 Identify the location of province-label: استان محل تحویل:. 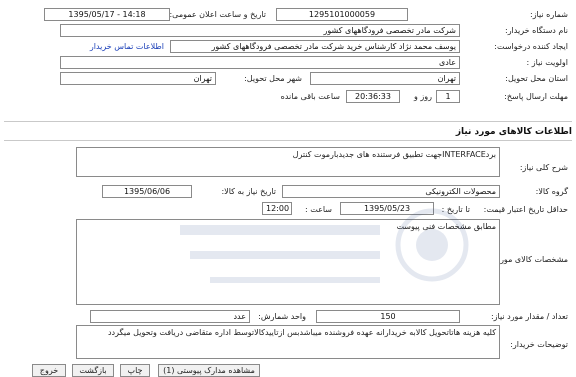
(536, 78).